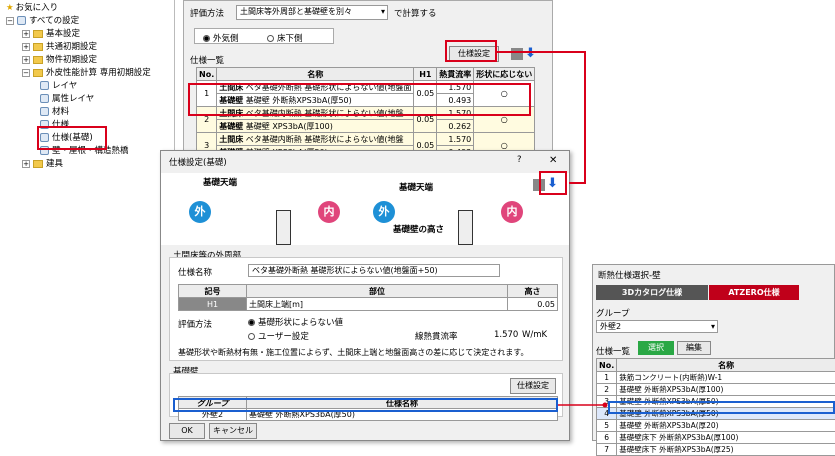 Image resolution: width=835 pixels, height=456 pixels. What do you see at coordinates (726, 450) in the screenshot?
I see `row-name: 基礎壁床下 外断熱XPS3bA(厚25)` at bounding box center [726, 450].